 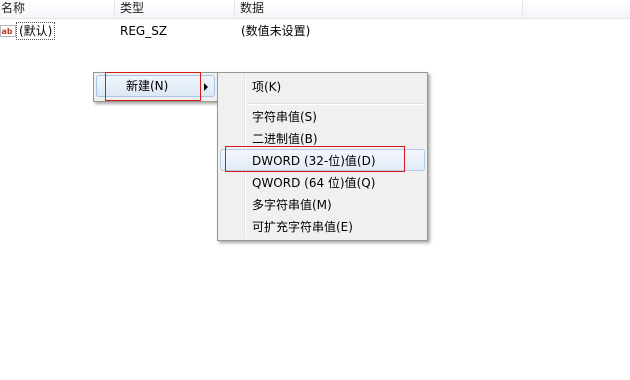 I want to click on column-name-header: 名称, so click(x=57, y=9).